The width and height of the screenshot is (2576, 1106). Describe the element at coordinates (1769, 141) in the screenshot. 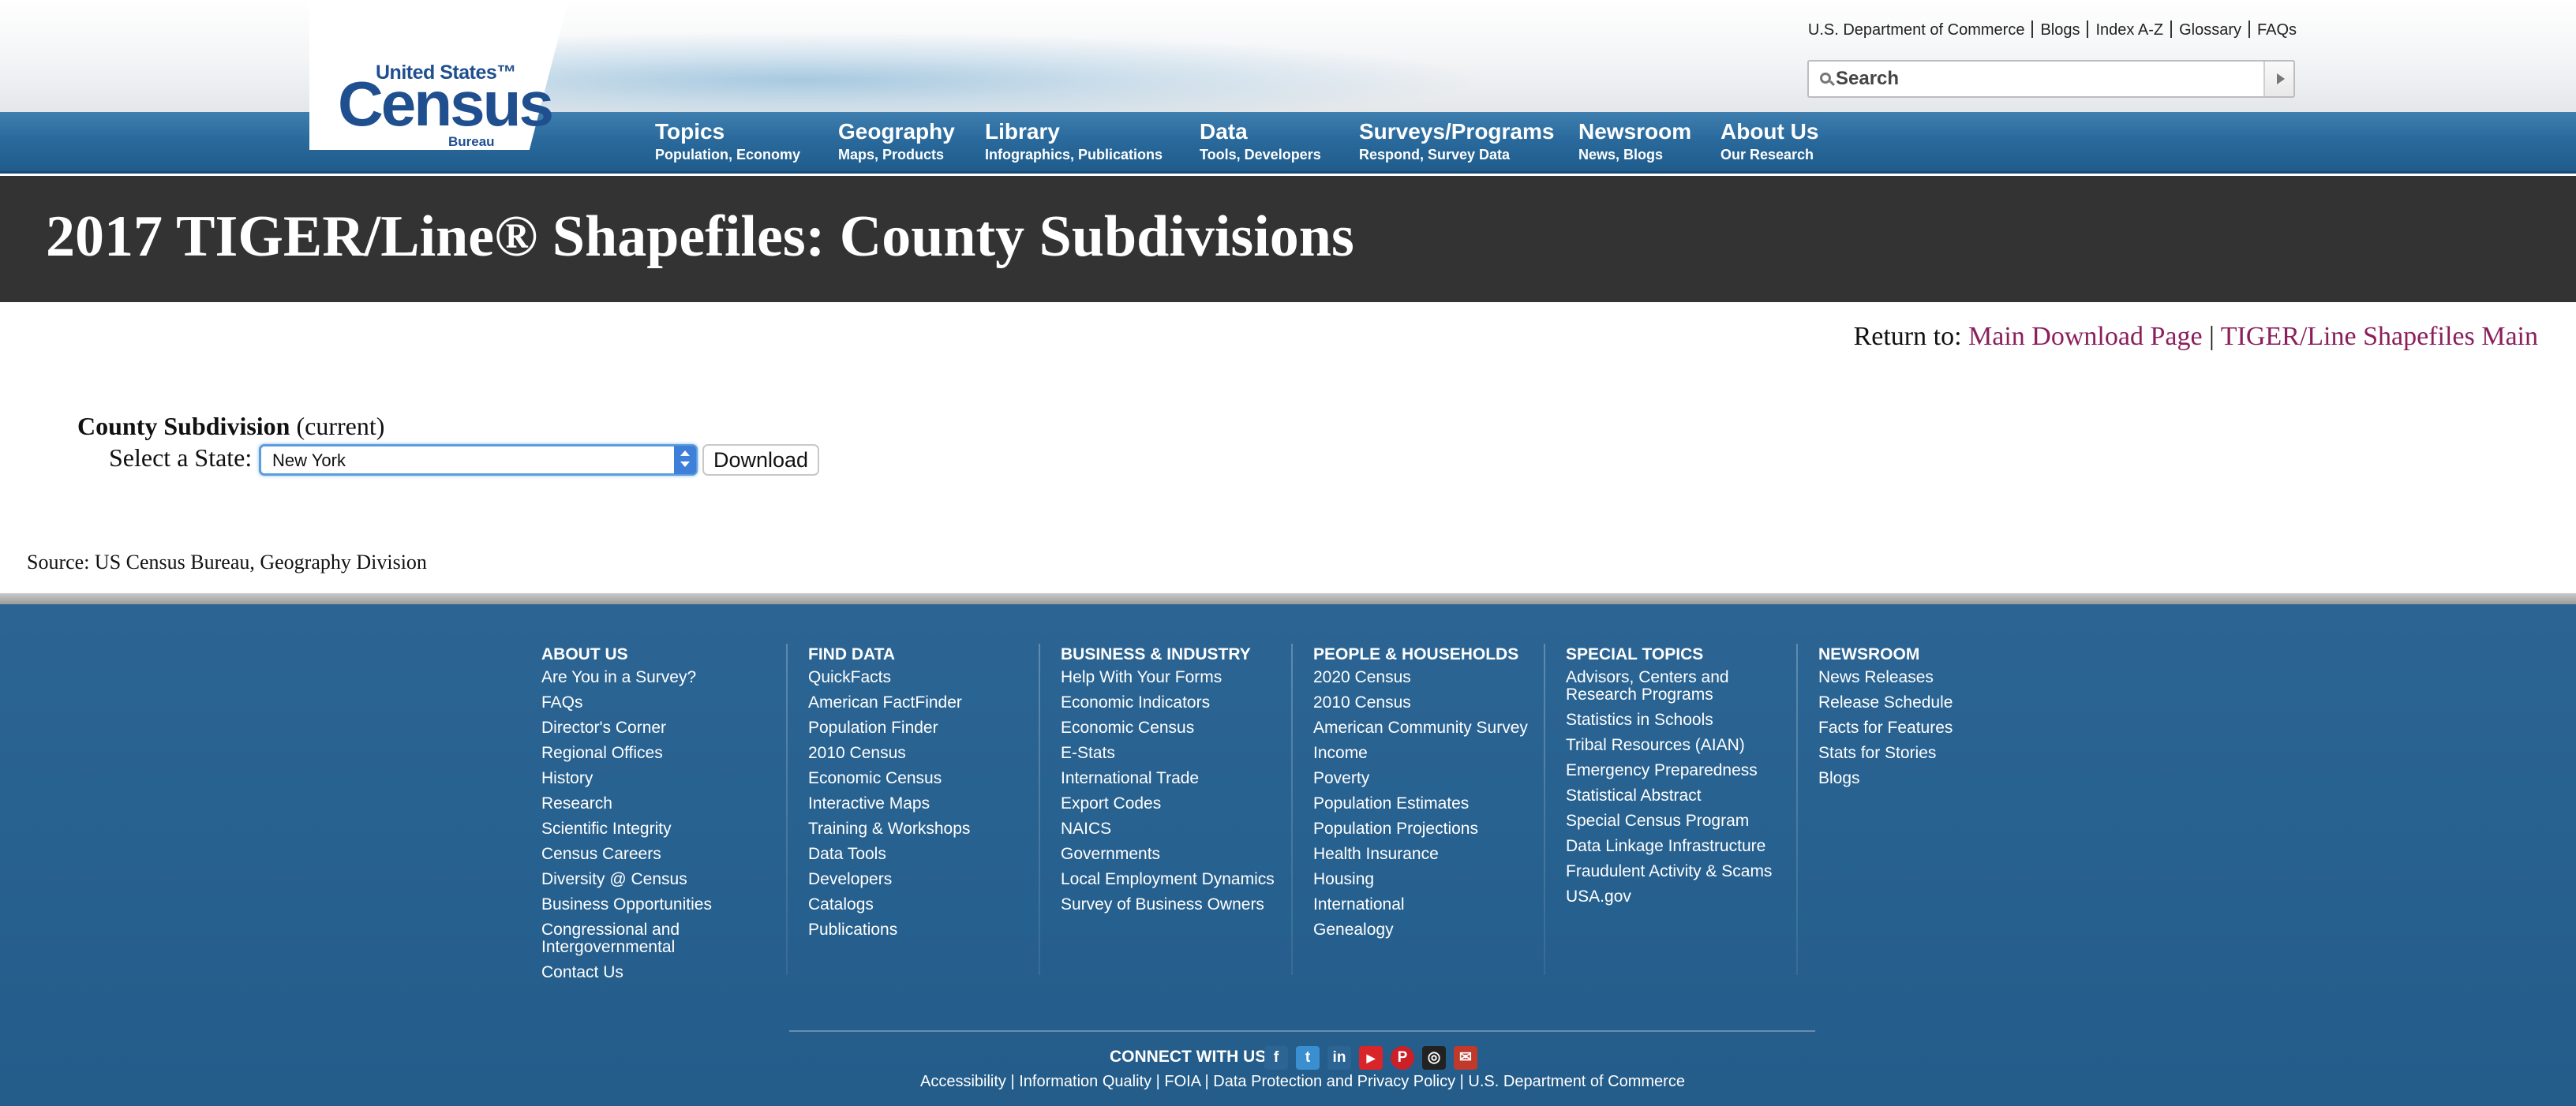

I see `nav-about-us: About Us Our Research` at that location.